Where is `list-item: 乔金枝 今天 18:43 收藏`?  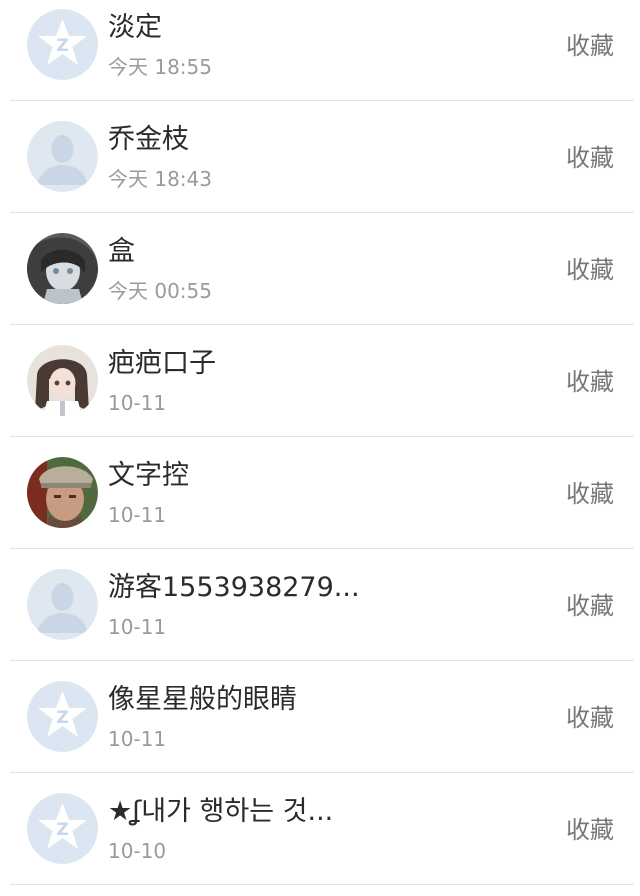
list-item: 乔金枝 今天 18:43 收藏 is located at coordinates (320, 168).